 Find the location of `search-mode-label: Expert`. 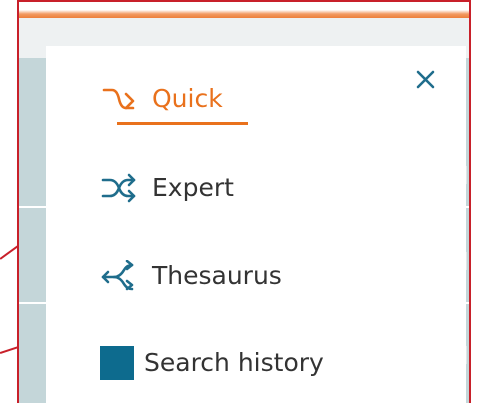

search-mode-label: Expert is located at coordinates (193, 187).